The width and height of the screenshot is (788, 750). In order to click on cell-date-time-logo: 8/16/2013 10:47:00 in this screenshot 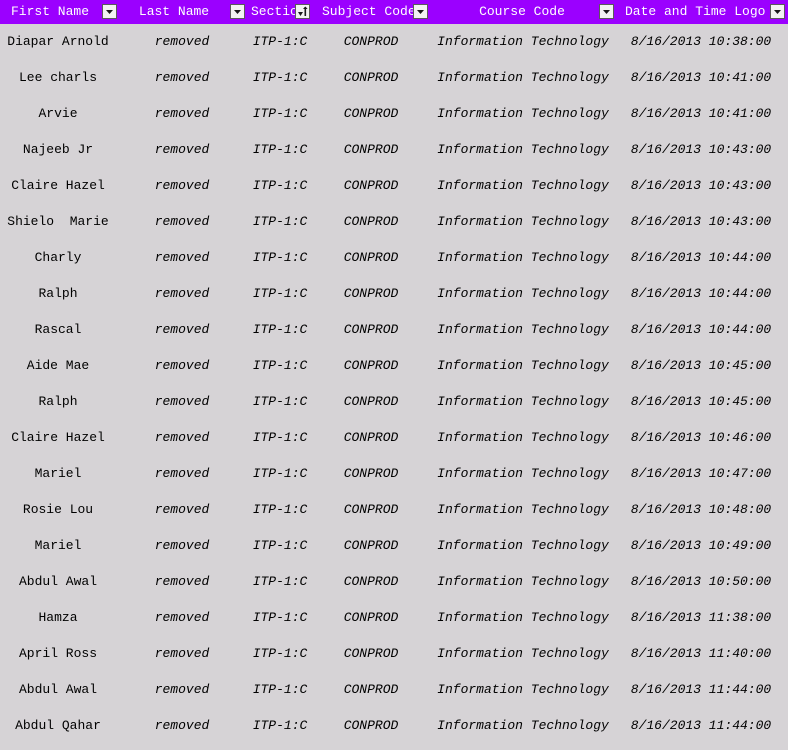, I will do `click(701, 474)`.